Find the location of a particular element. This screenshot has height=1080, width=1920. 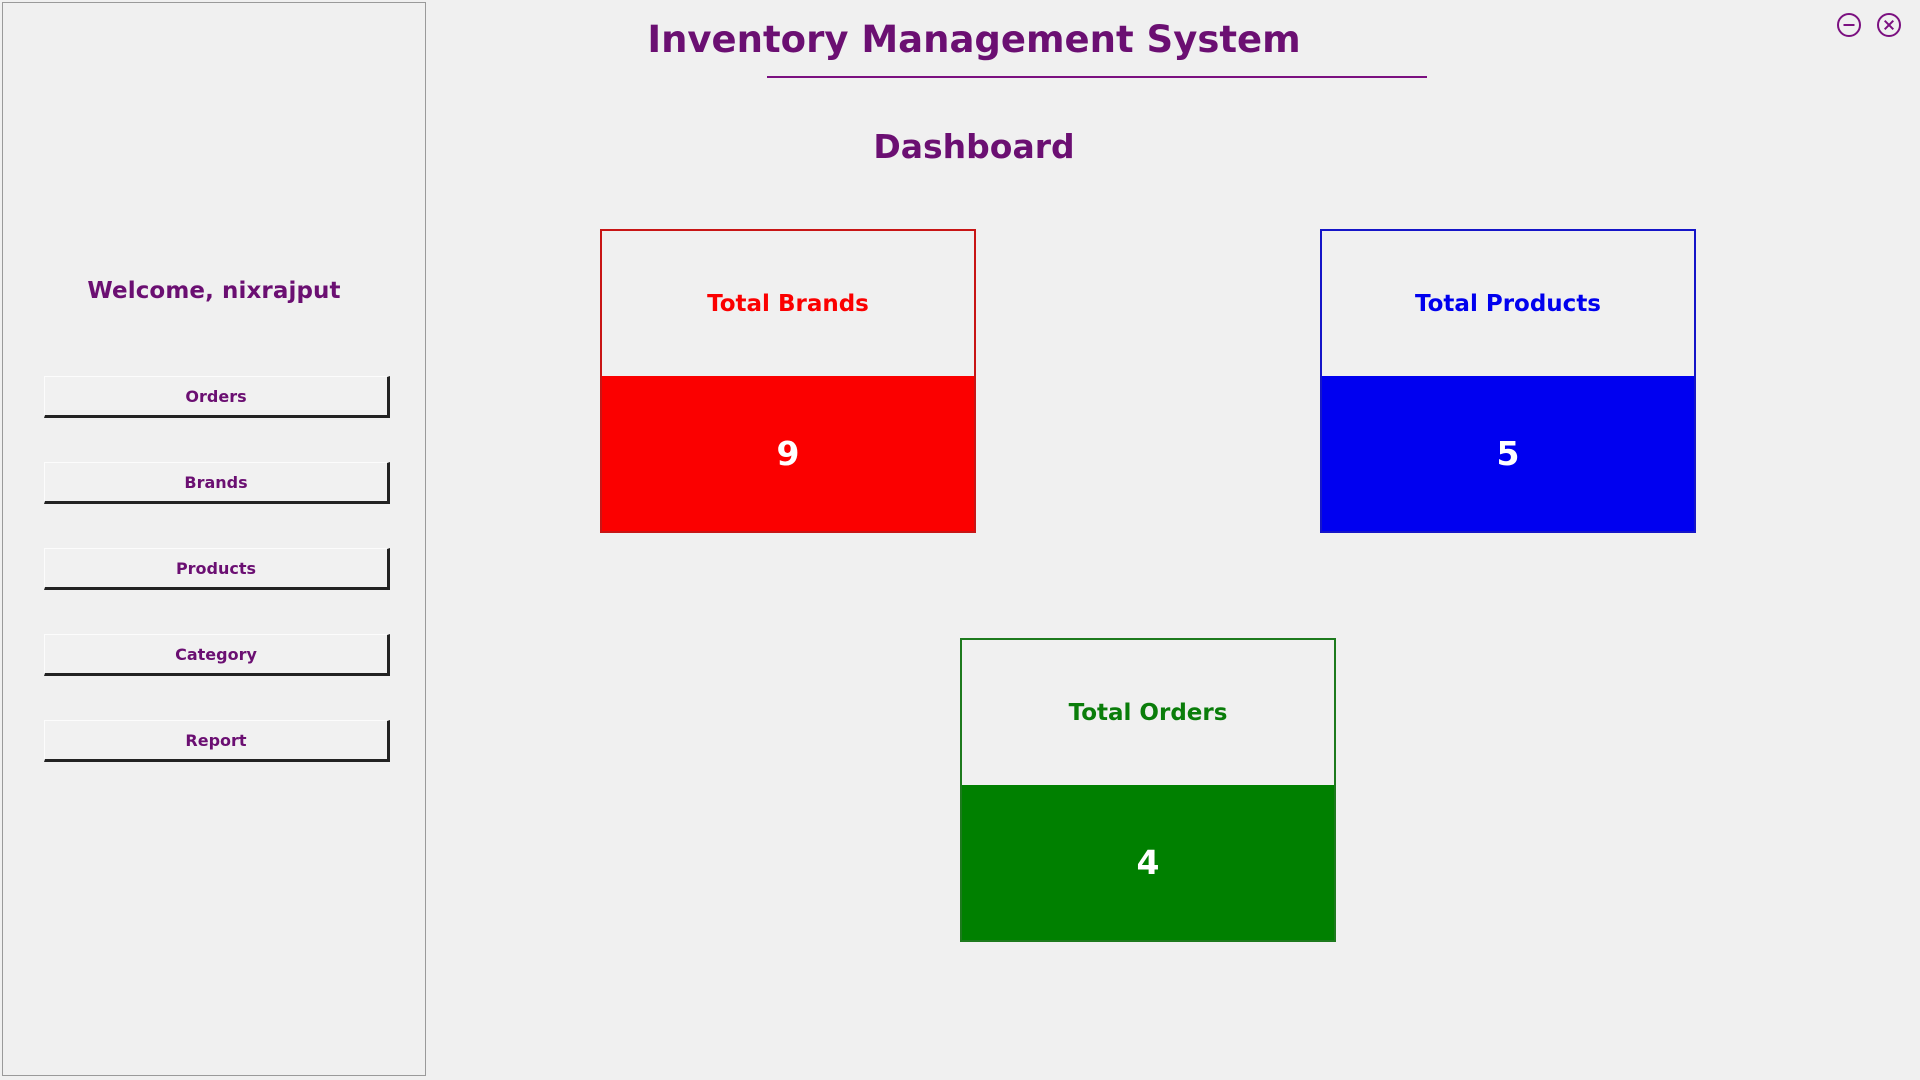

sidebar-item-category: Category is located at coordinates (217, 655).